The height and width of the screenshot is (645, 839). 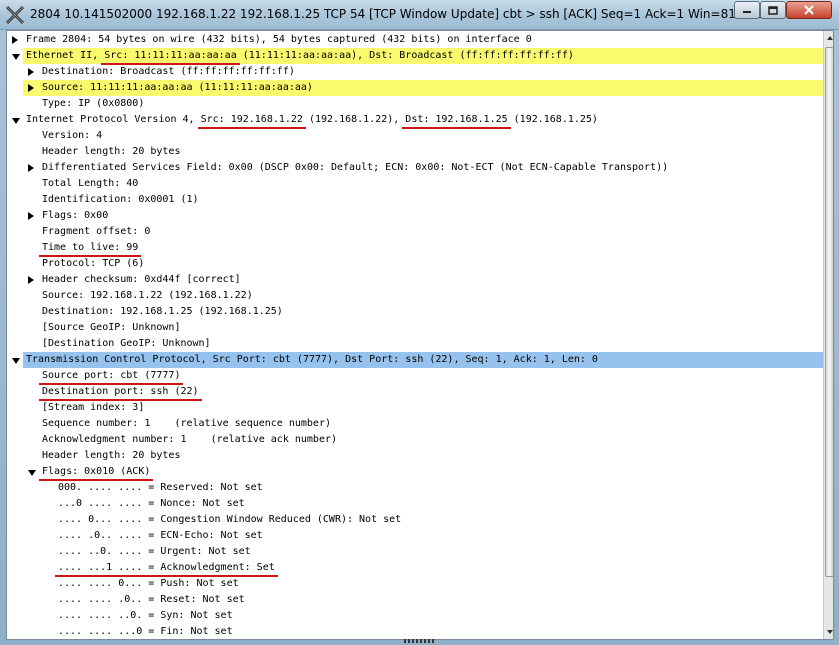 I want to click on close-icon, so click(x=809, y=10).